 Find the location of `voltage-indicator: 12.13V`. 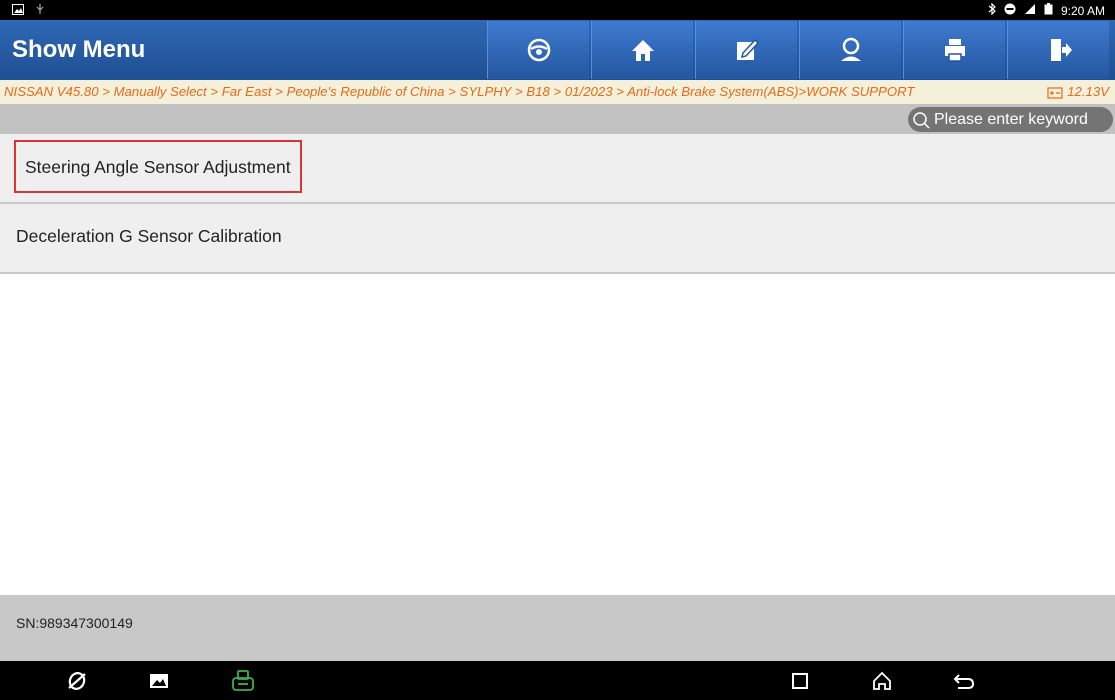

voltage-indicator: 12.13V is located at coordinates (1076, 92).